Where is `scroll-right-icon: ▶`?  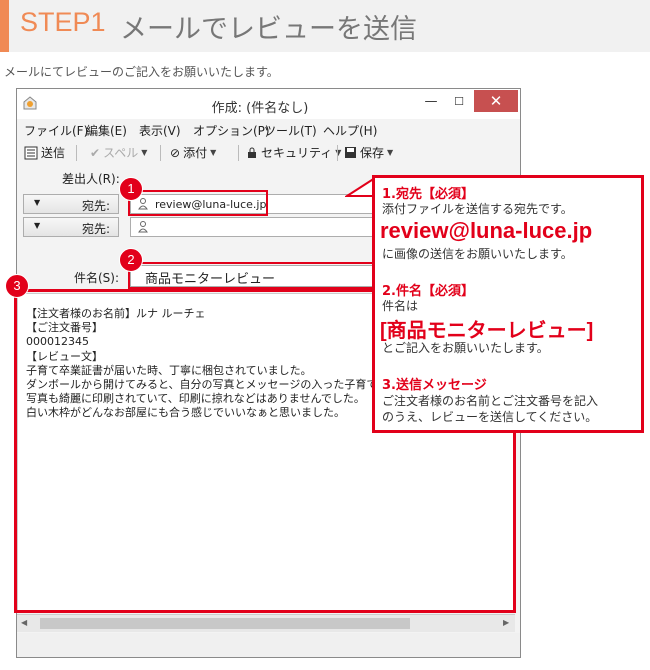 scroll-right-icon: ▶ is located at coordinates (506, 622).